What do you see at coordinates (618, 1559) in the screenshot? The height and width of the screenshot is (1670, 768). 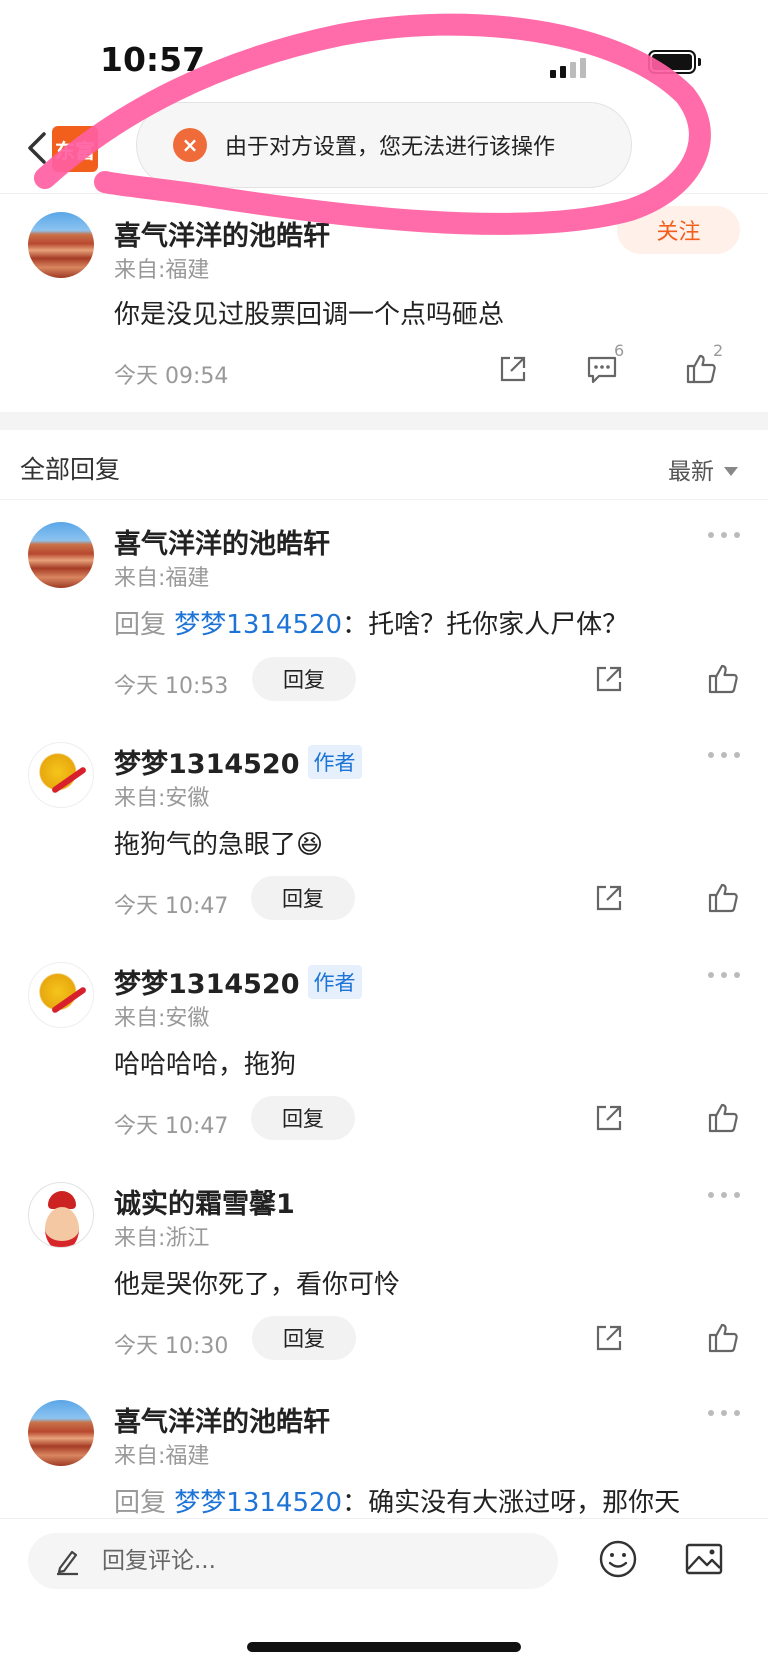 I see `emoji-icon` at bounding box center [618, 1559].